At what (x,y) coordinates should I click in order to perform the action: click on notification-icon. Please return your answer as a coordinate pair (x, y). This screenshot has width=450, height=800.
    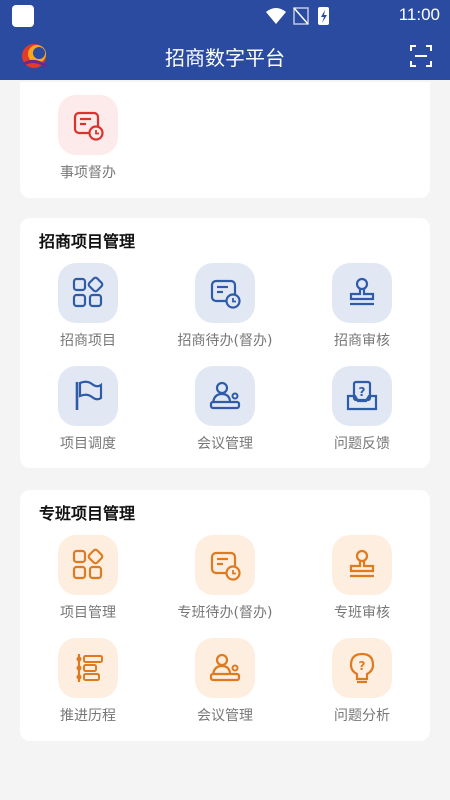
    Looking at the image, I should click on (23, 16).